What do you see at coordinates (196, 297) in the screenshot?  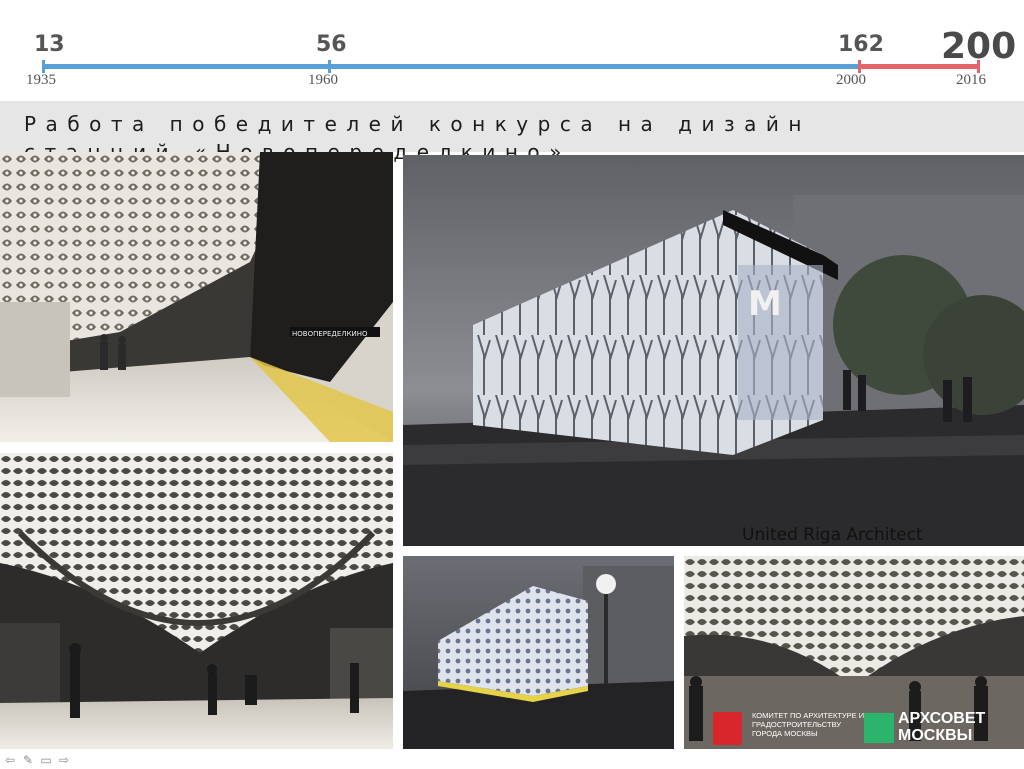 I see `photo-platform: НОВОПЕРЕДЕЛКИНО` at bounding box center [196, 297].